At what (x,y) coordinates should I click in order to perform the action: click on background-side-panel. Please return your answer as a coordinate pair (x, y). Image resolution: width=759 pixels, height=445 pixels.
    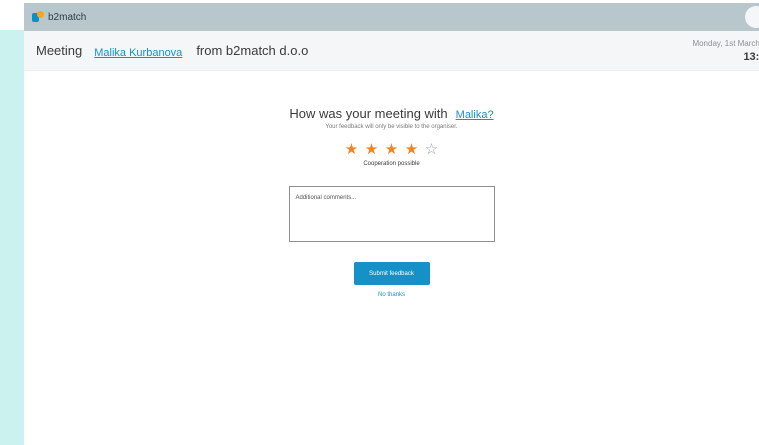
    Looking at the image, I should click on (12, 237).